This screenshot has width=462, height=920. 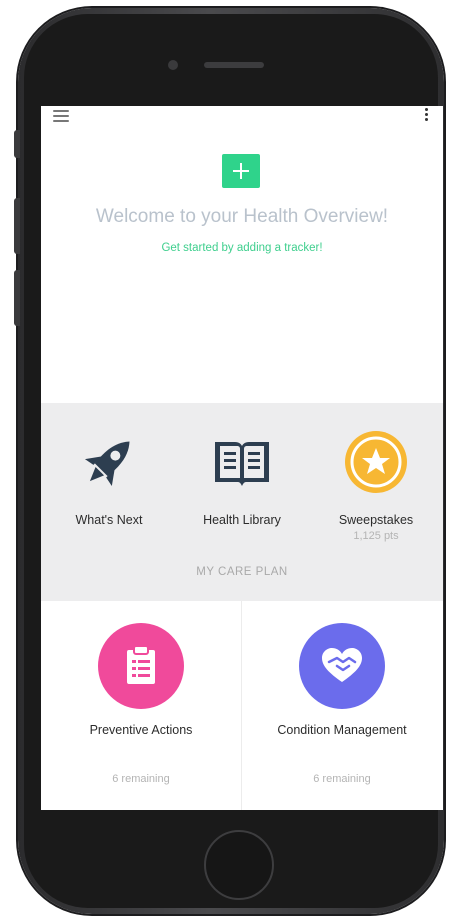 What do you see at coordinates (242, 248) in the screenshot?
I see `welcome-subtitle-link: Get started by adding a tracker!` at bounding box center [242, 248].